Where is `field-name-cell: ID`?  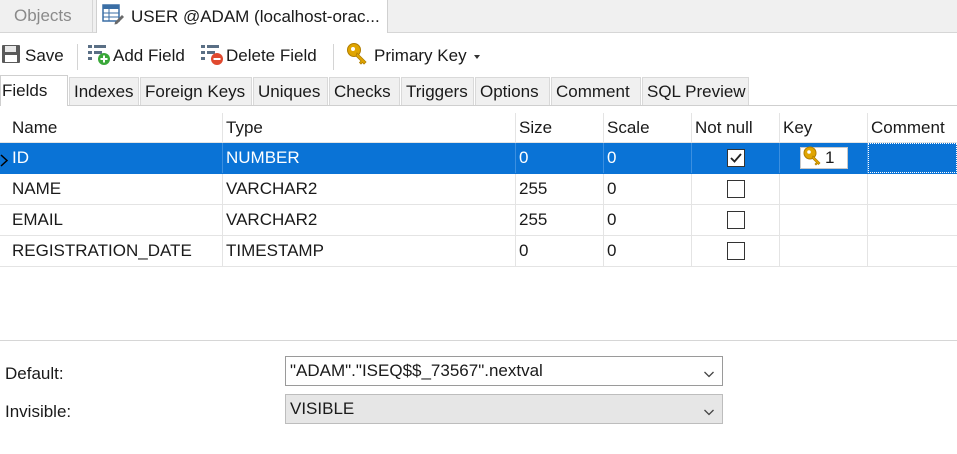
field-name-cell: ID is located at coordinates (116, 158).